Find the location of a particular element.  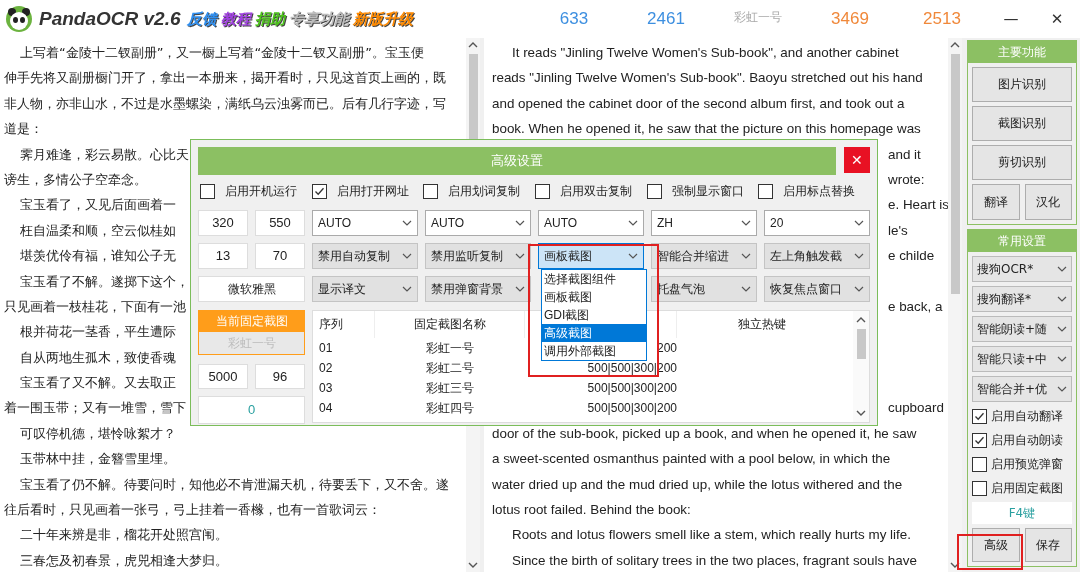

column-header: 独立热键 is located at coordinates (762, 324).